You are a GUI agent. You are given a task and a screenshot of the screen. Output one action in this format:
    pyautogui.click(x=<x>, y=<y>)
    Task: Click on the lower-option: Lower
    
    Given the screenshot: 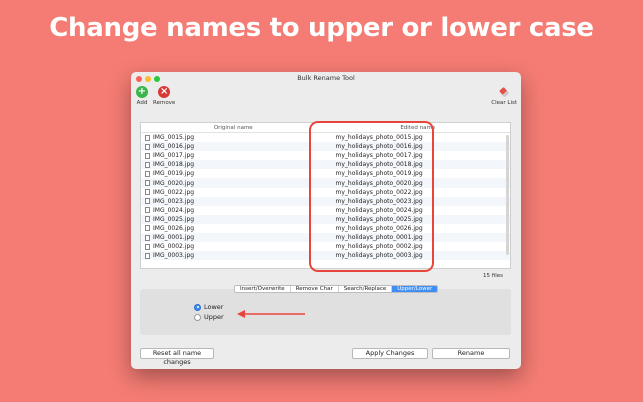 What is the action you would take?
    pyautogui.click(x=208, y=307)
    